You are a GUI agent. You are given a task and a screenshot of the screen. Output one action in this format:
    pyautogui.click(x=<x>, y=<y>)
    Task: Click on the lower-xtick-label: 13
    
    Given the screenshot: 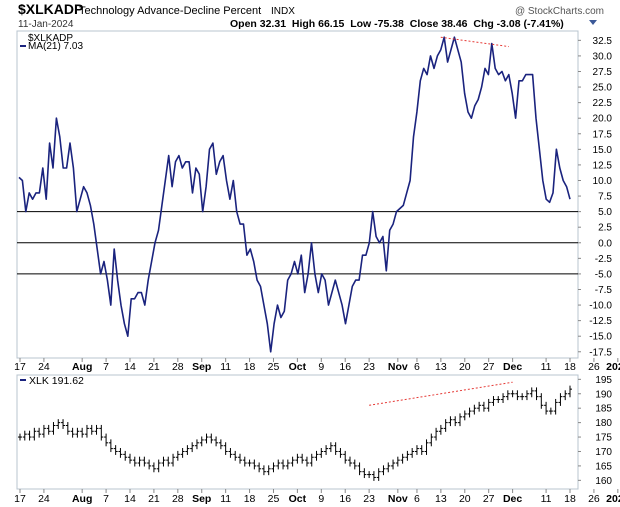 What is the action you would take?
    pyautogui.click(x=441, y=499)
    